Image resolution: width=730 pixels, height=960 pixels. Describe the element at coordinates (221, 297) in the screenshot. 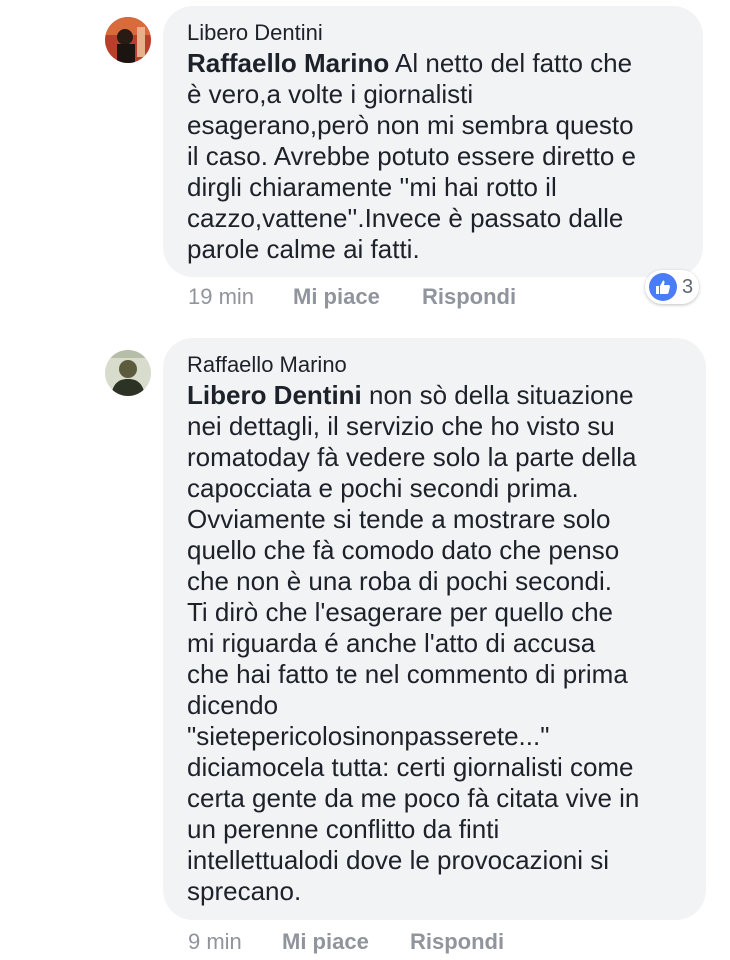

I see `comment-timestamp: 19 min` at that location.